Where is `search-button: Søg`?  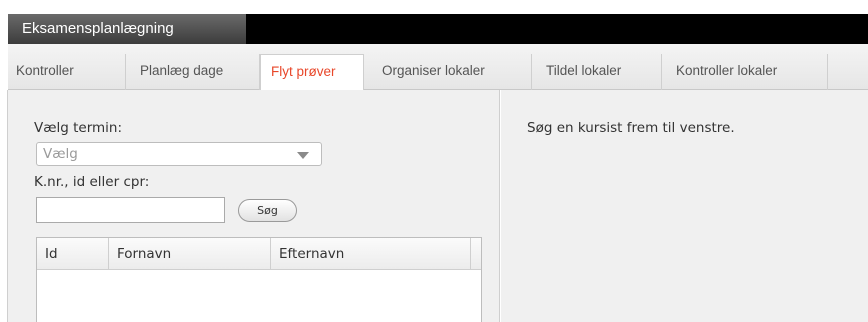
search-button: Søg is located at coordinates (267, 210).